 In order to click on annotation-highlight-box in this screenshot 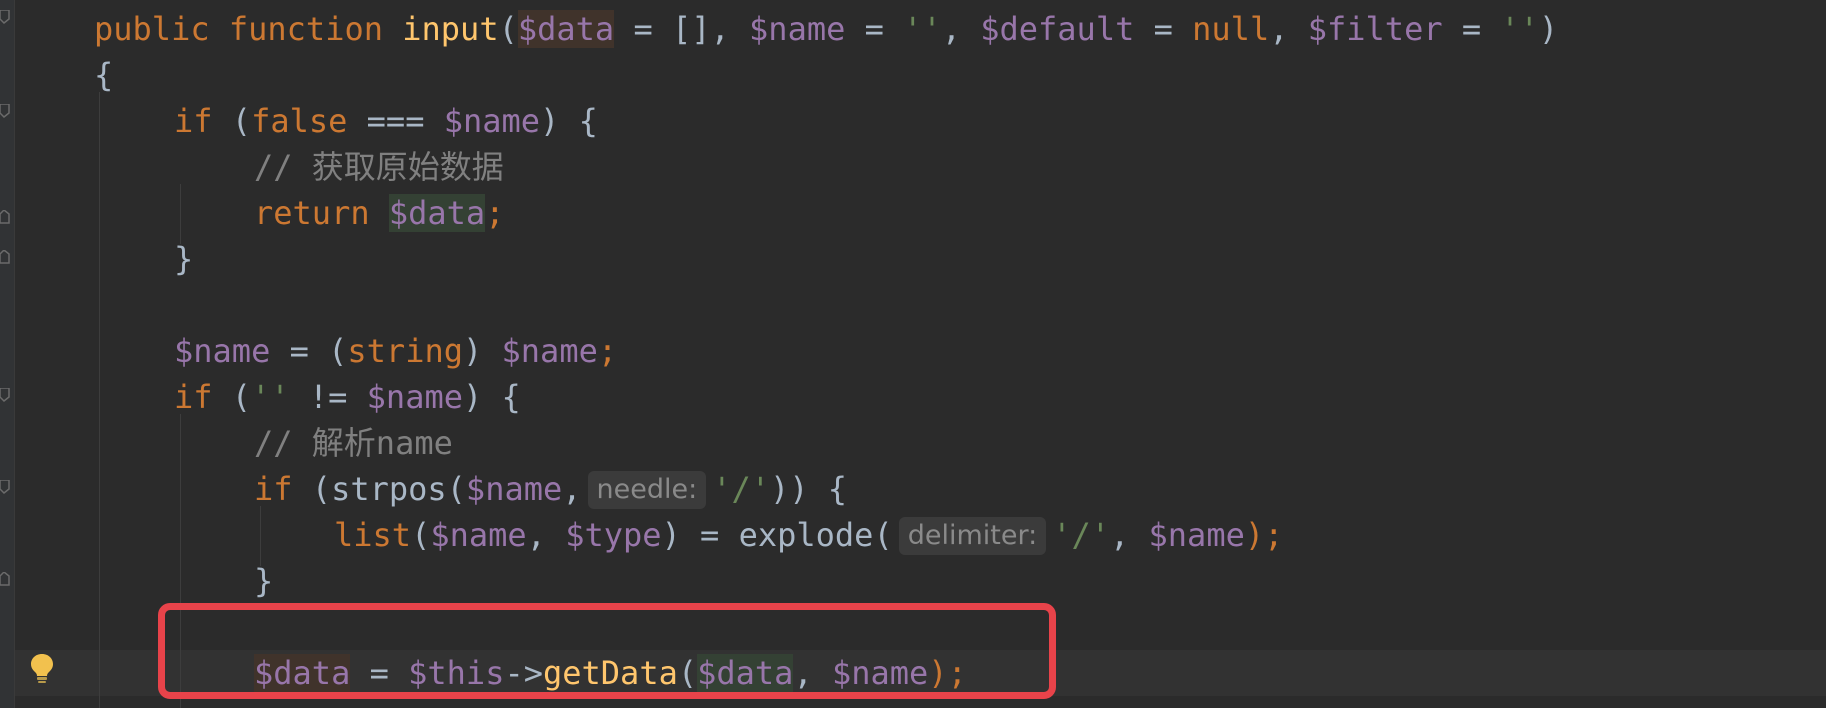, I will do `click(607, 651)`.